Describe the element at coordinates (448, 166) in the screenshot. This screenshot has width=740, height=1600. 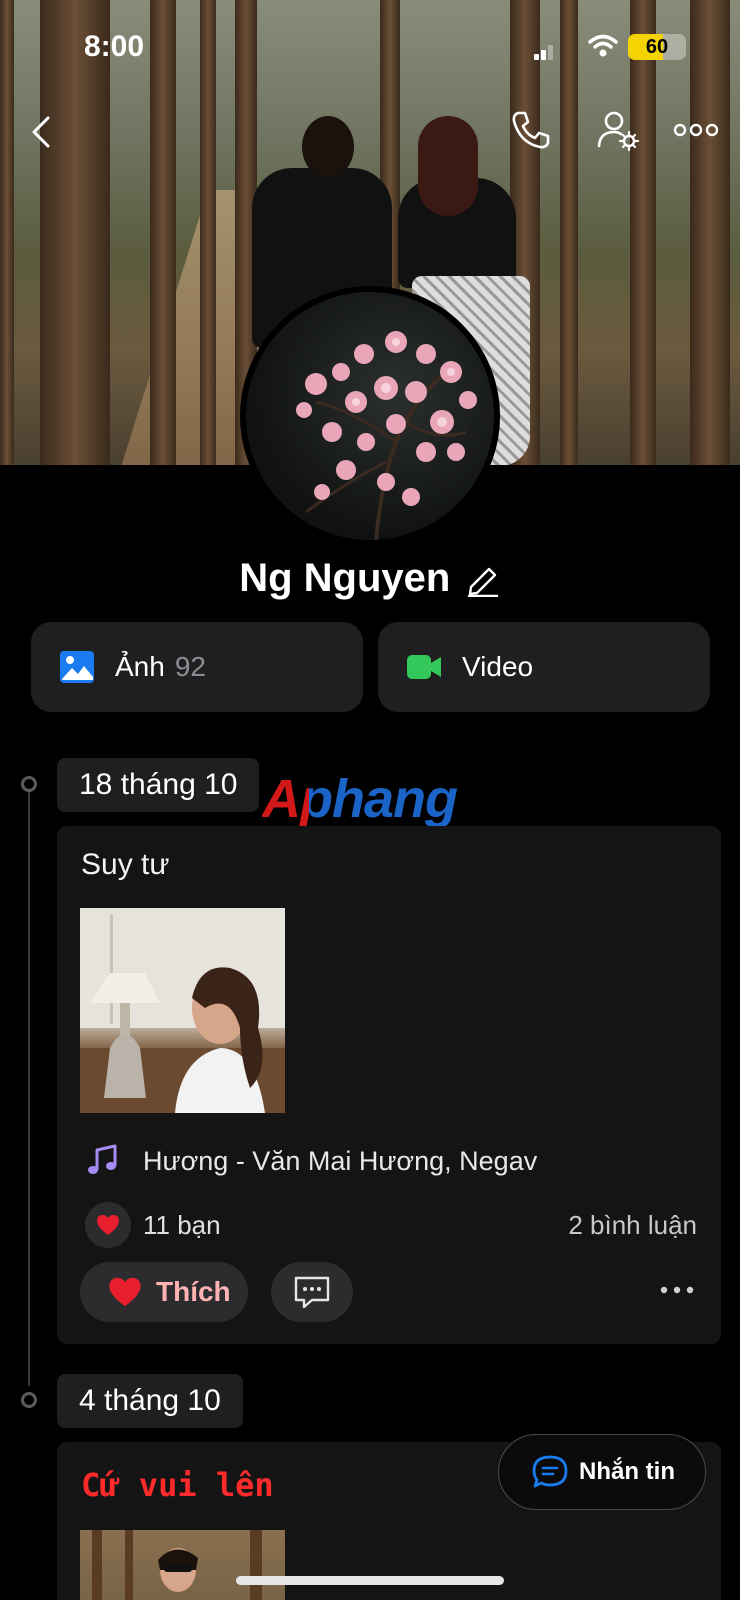
I see `cover-person-hair` at that location.